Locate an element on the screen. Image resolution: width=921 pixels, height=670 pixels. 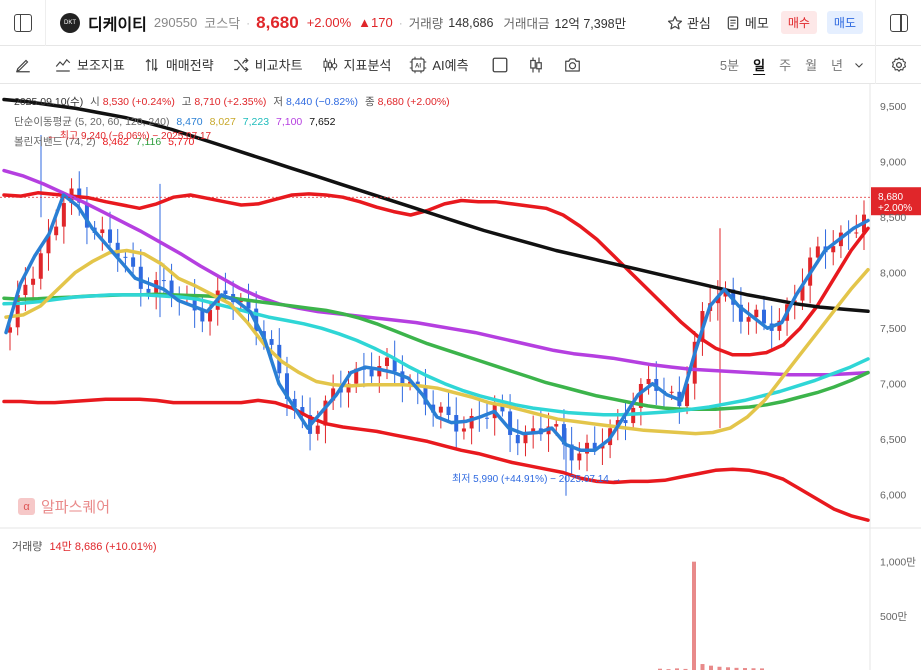
pencil-icon is located at coordinates (23, 65).